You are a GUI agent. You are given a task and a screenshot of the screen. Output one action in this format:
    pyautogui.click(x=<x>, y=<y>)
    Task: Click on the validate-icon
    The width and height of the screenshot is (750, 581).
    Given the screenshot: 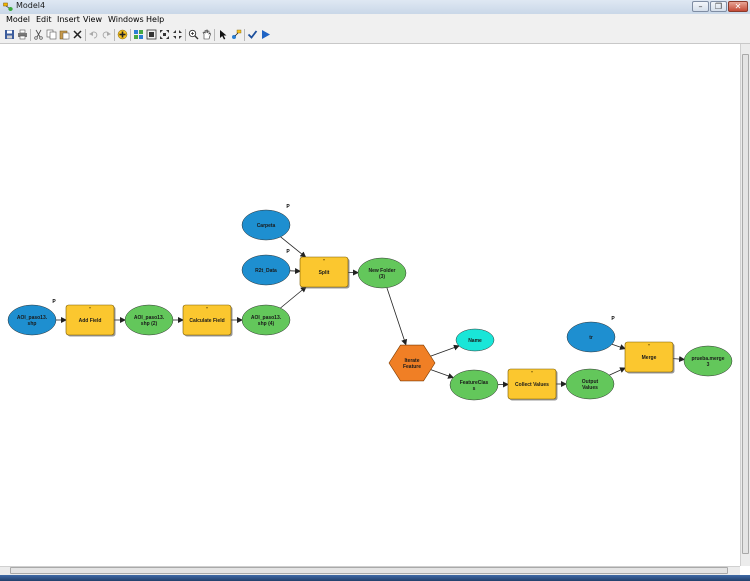 What is the action you would take?
    pyautogui.click(x=252, y=34)
    